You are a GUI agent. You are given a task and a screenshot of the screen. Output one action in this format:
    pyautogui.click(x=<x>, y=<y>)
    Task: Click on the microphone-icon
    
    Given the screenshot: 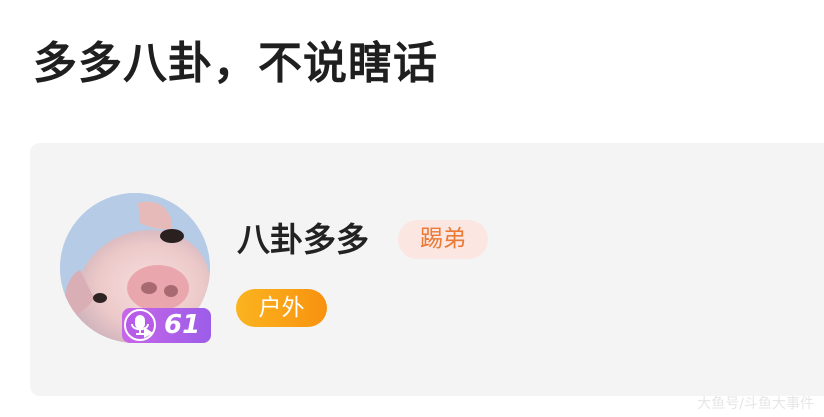 What is the action you would take?
    pyautogui.click(x=140, y=325)
    